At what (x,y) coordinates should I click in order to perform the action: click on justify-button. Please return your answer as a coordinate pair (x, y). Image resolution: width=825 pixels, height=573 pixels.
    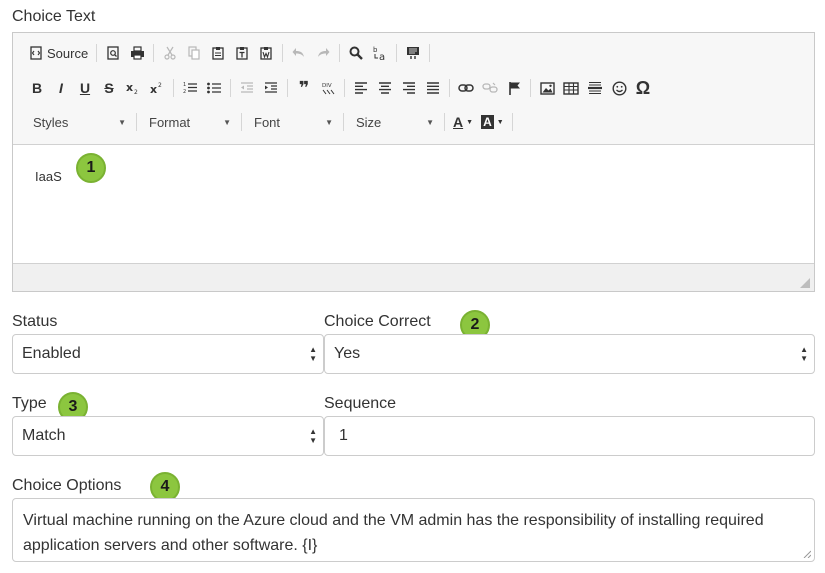
    Looking at the image, I should click on (433, 88).